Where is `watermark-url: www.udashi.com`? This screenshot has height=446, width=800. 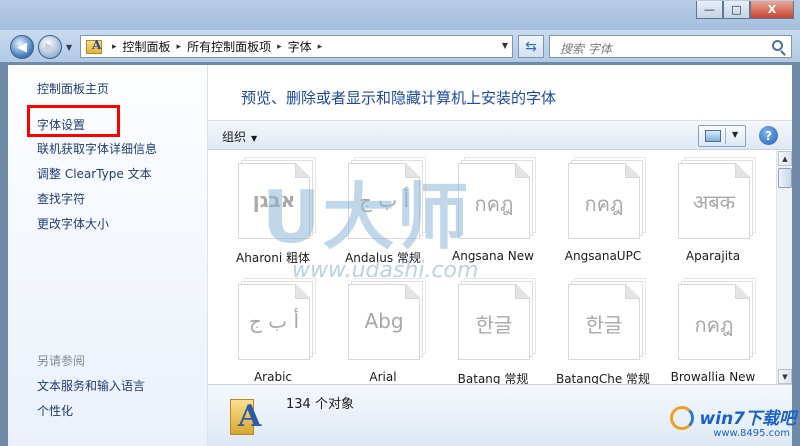 watermark-url: www.udashi.com is located at coordinates (385, 270).